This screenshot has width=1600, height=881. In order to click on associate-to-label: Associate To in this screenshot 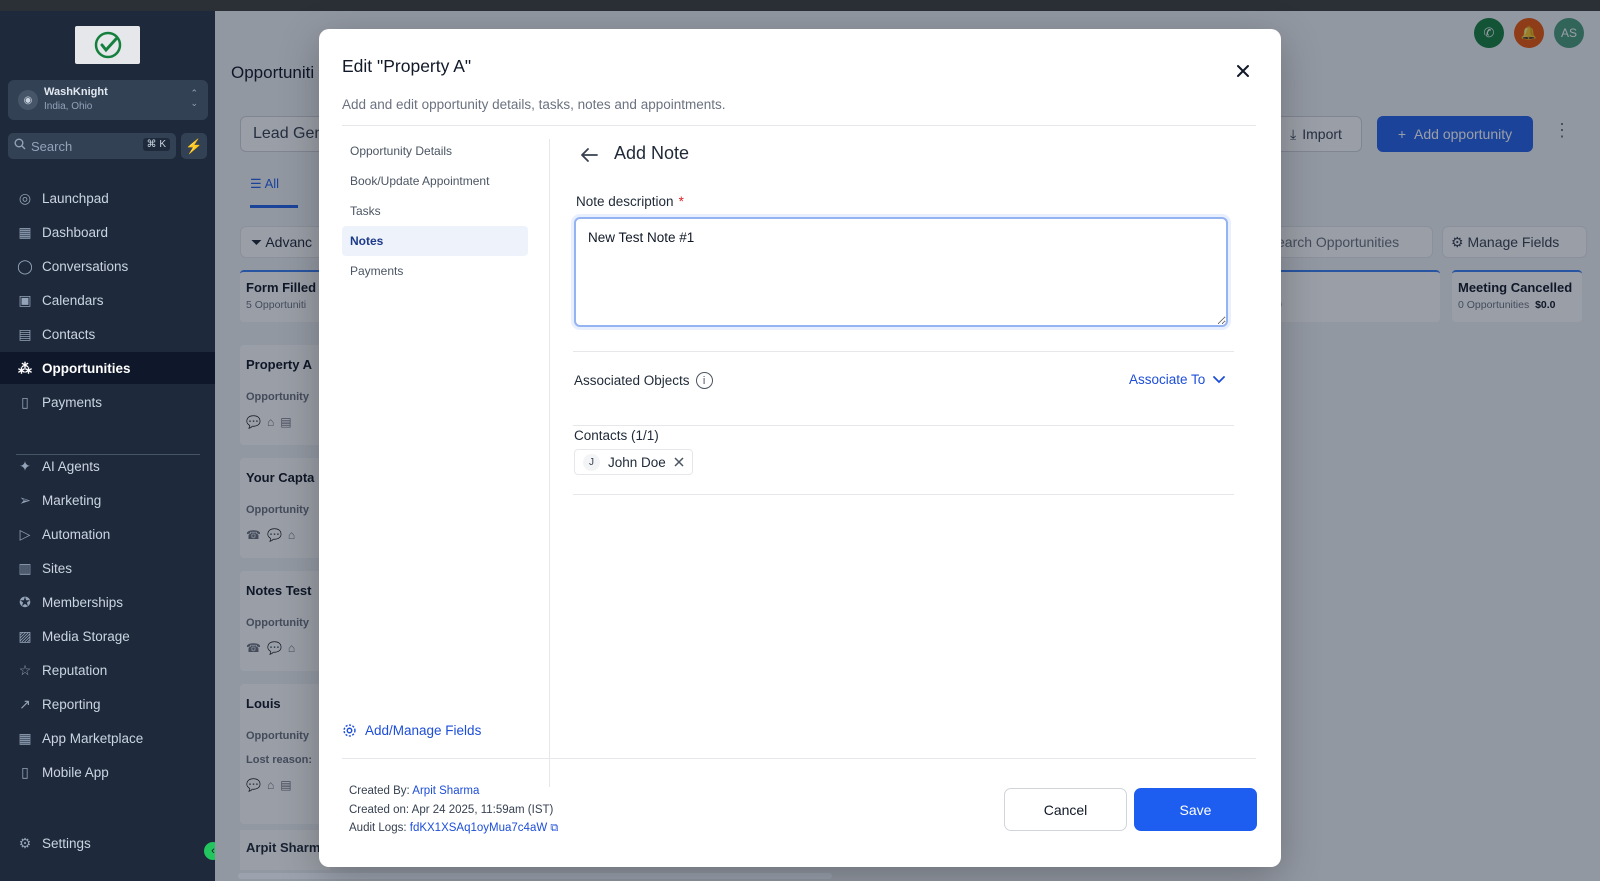, I will do `click(1167, 379)`.